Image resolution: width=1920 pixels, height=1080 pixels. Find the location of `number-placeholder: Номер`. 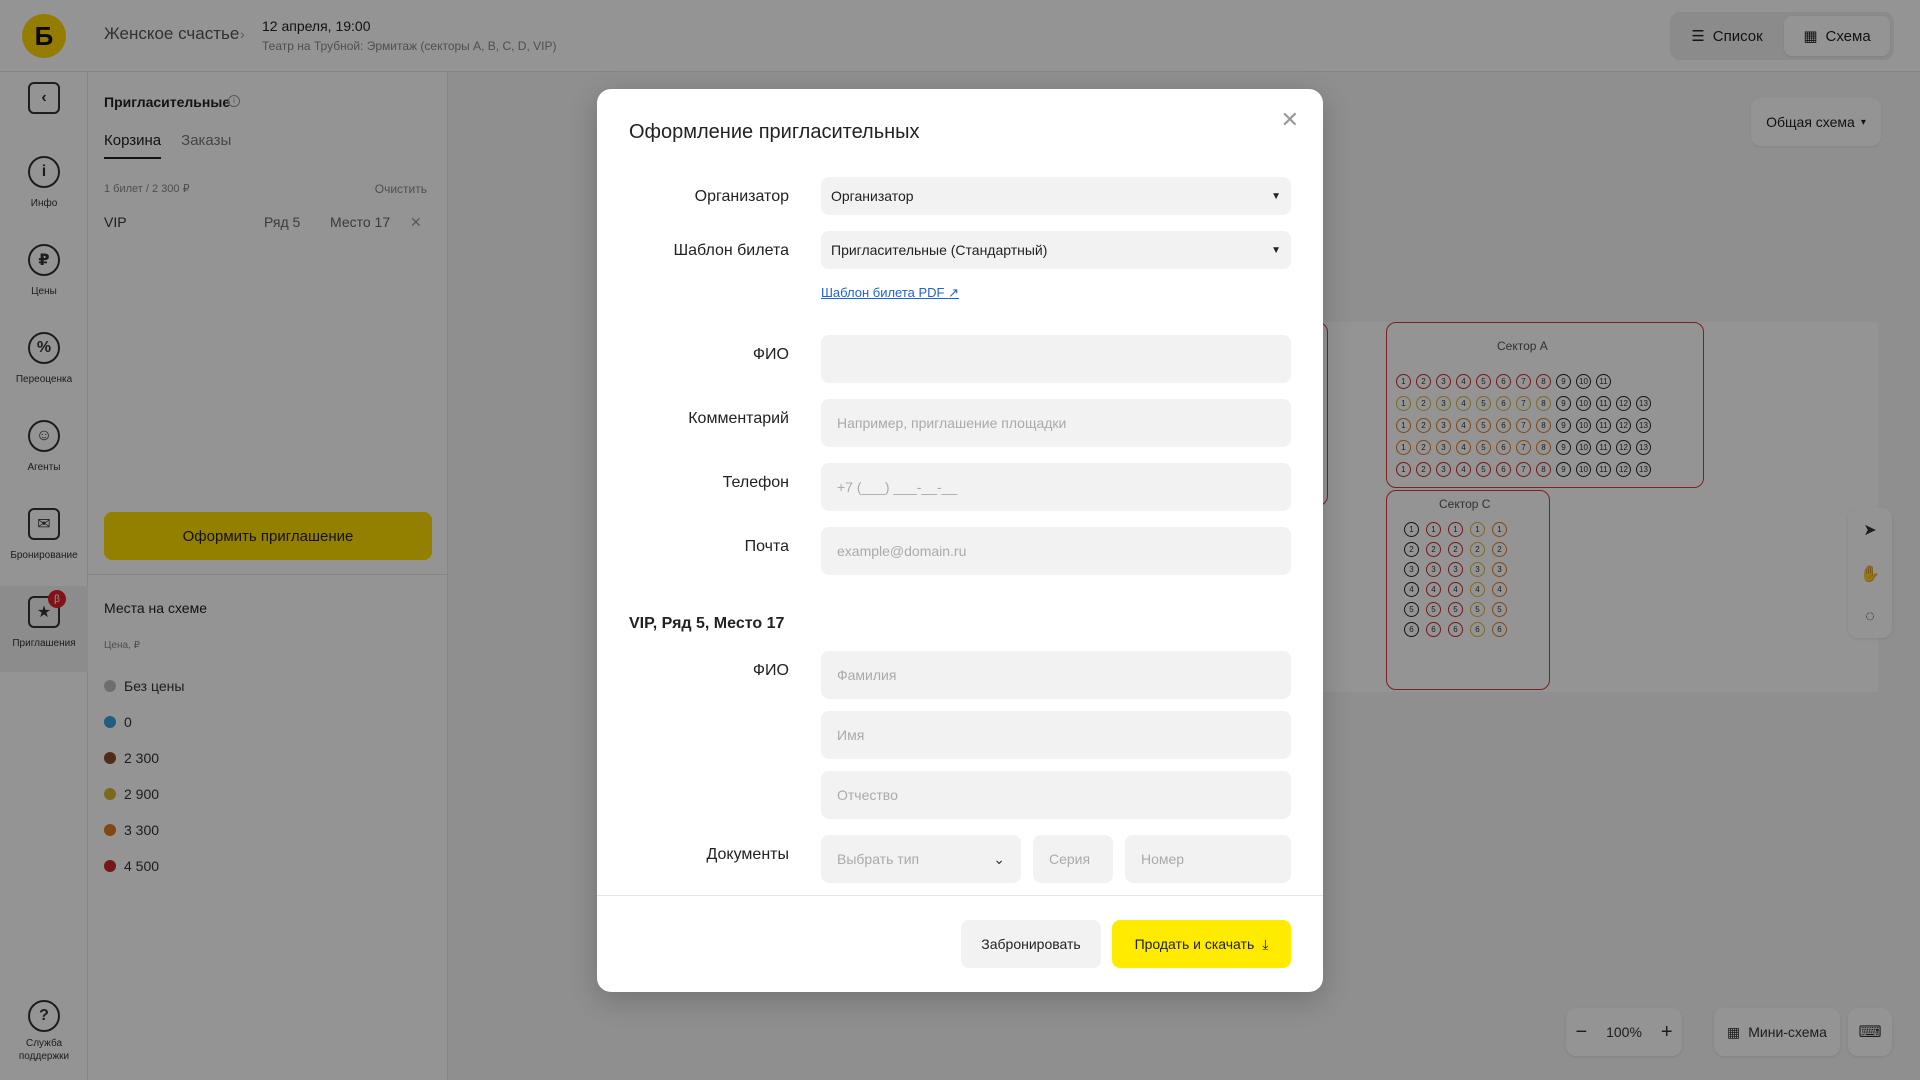

number-placeholder: Номер is located at coordinates (1163, 859).